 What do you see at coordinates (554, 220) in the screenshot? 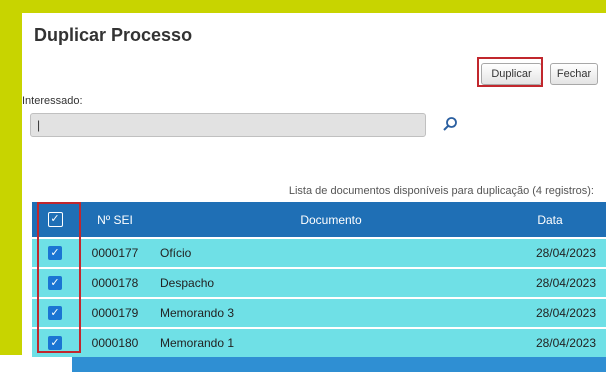
I see `header-data: Data` at bounding box center [554, 220].